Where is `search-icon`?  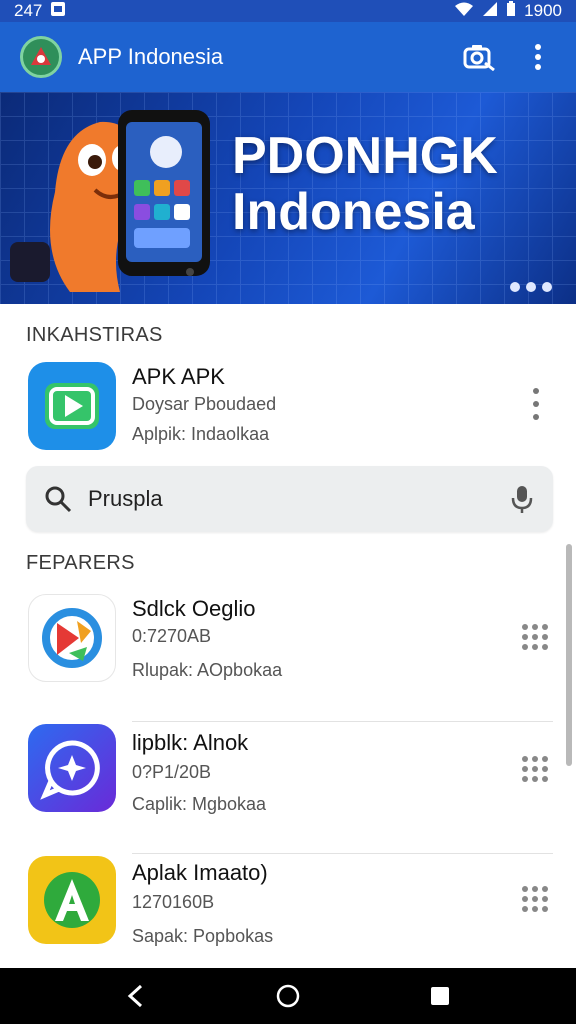
search-icon is located at coordinates (58, 499).